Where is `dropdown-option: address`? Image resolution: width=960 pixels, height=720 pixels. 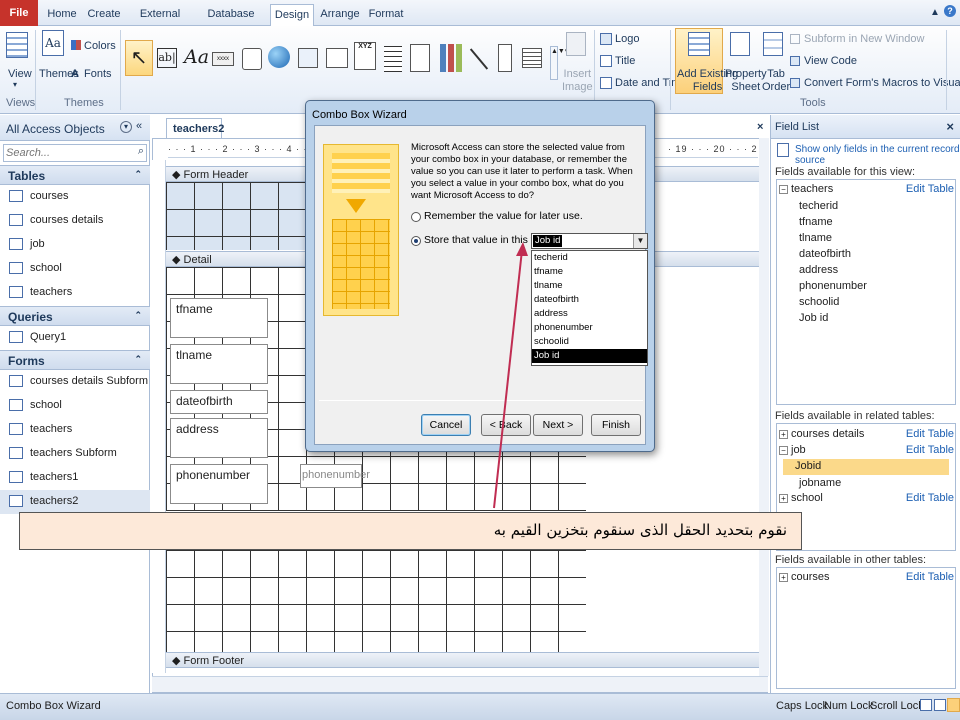 dropdown-option: address is located at coordinates (589, 314).